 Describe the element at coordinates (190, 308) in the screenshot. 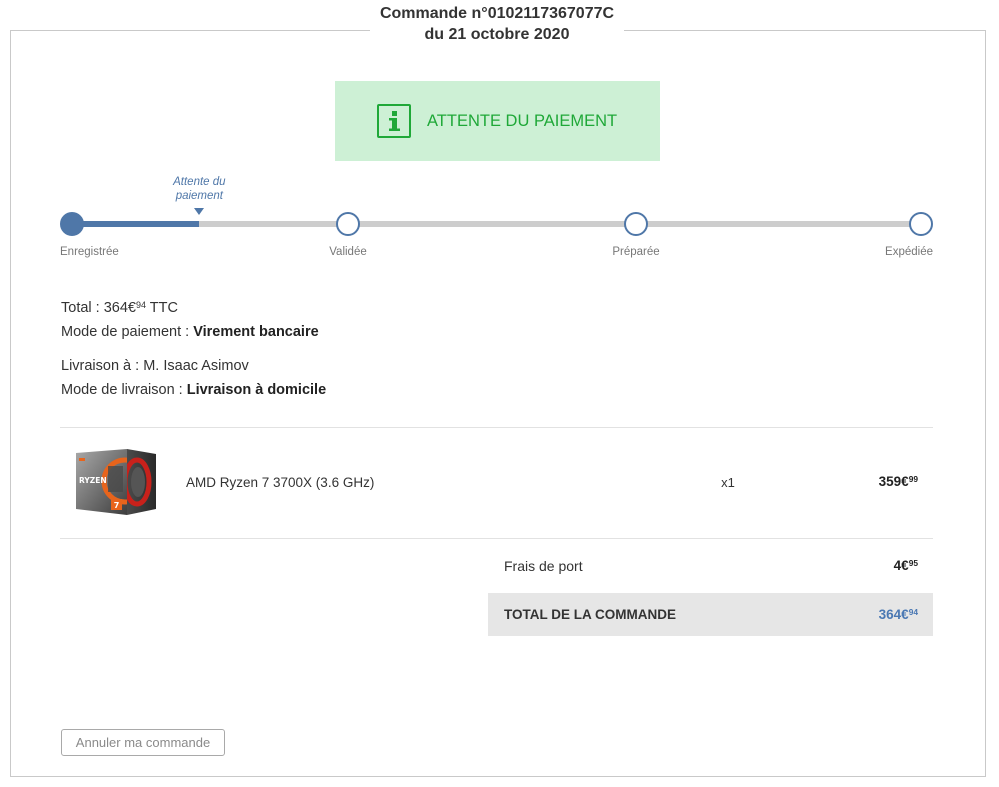

I see `summary-total-line: Total : 364€94 TTC` at that location.